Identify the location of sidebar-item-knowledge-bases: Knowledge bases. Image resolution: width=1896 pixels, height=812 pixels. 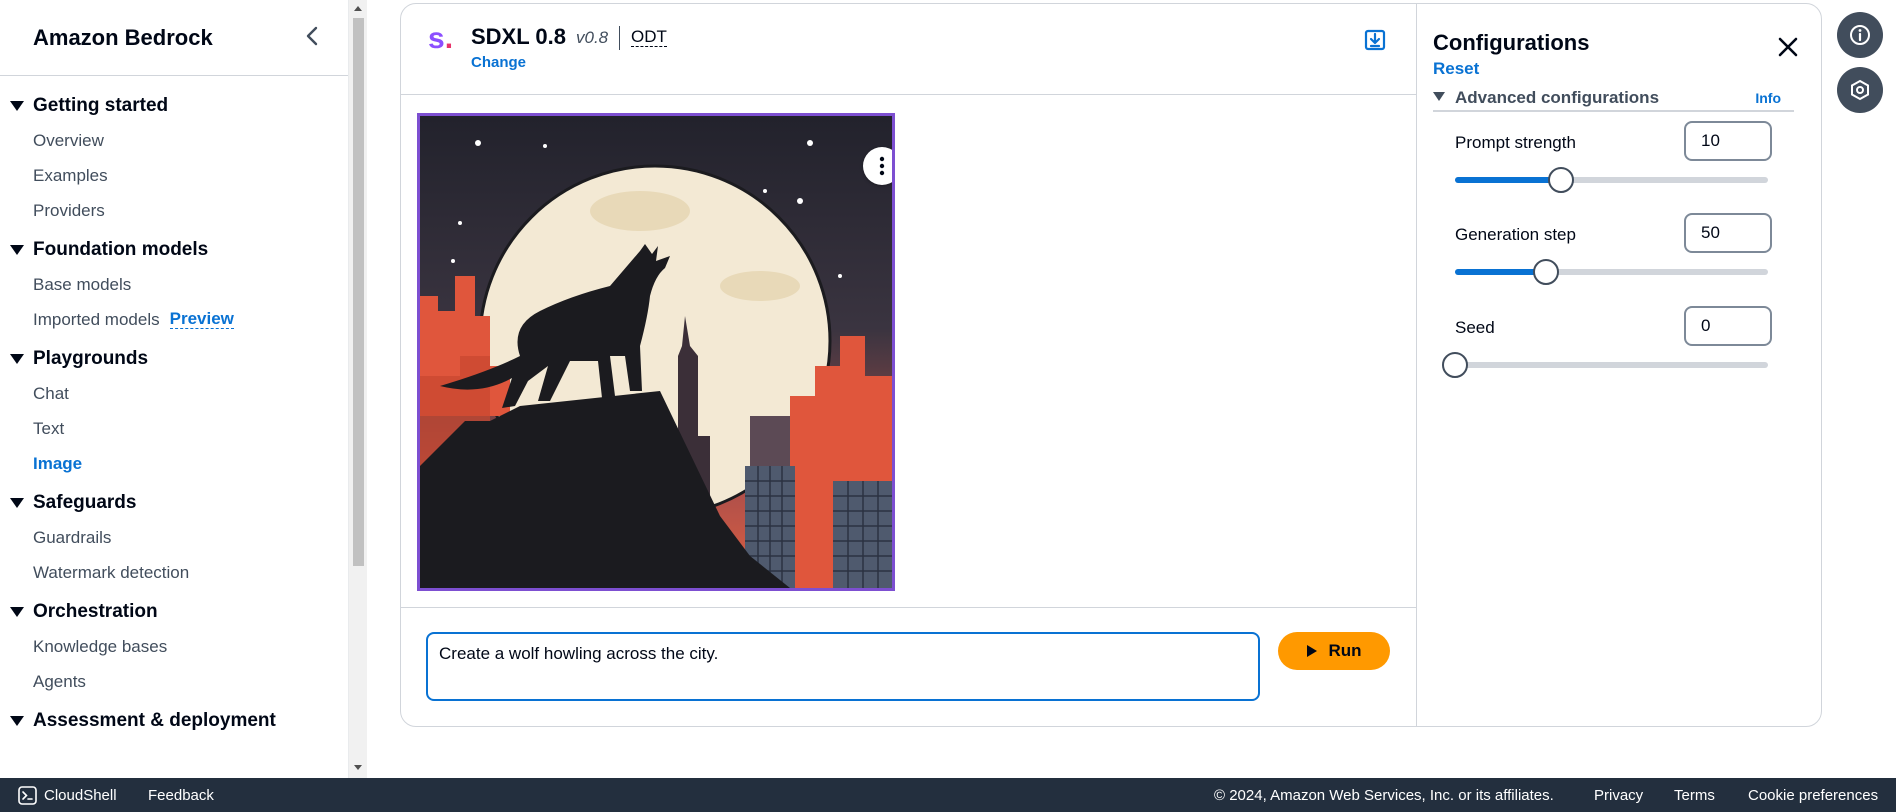
(174, 646).